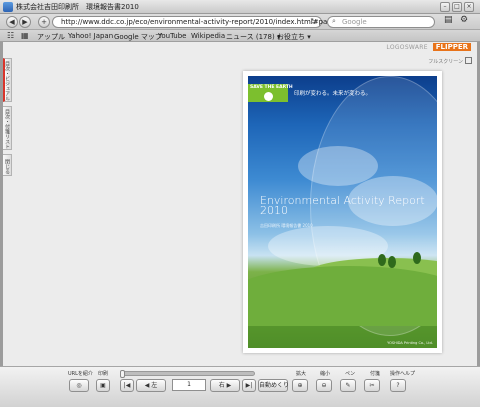  What do you see at coordinates (372, 385) in the screenshot?
I see `sticky-button: ✂` at bounding box center [372, 385].